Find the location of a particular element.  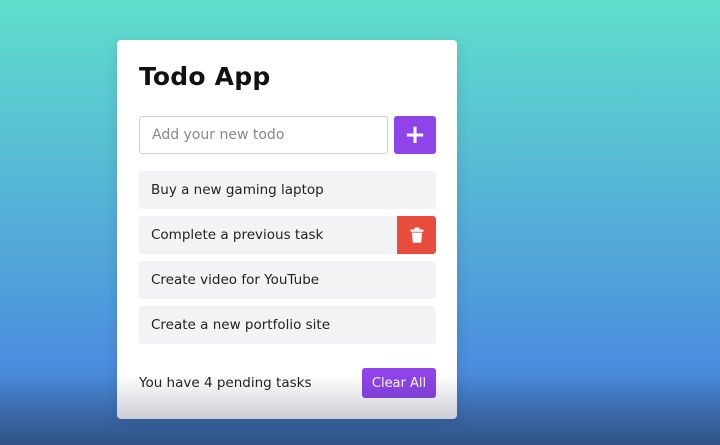

todo-input is located at coordinates (263, 135).